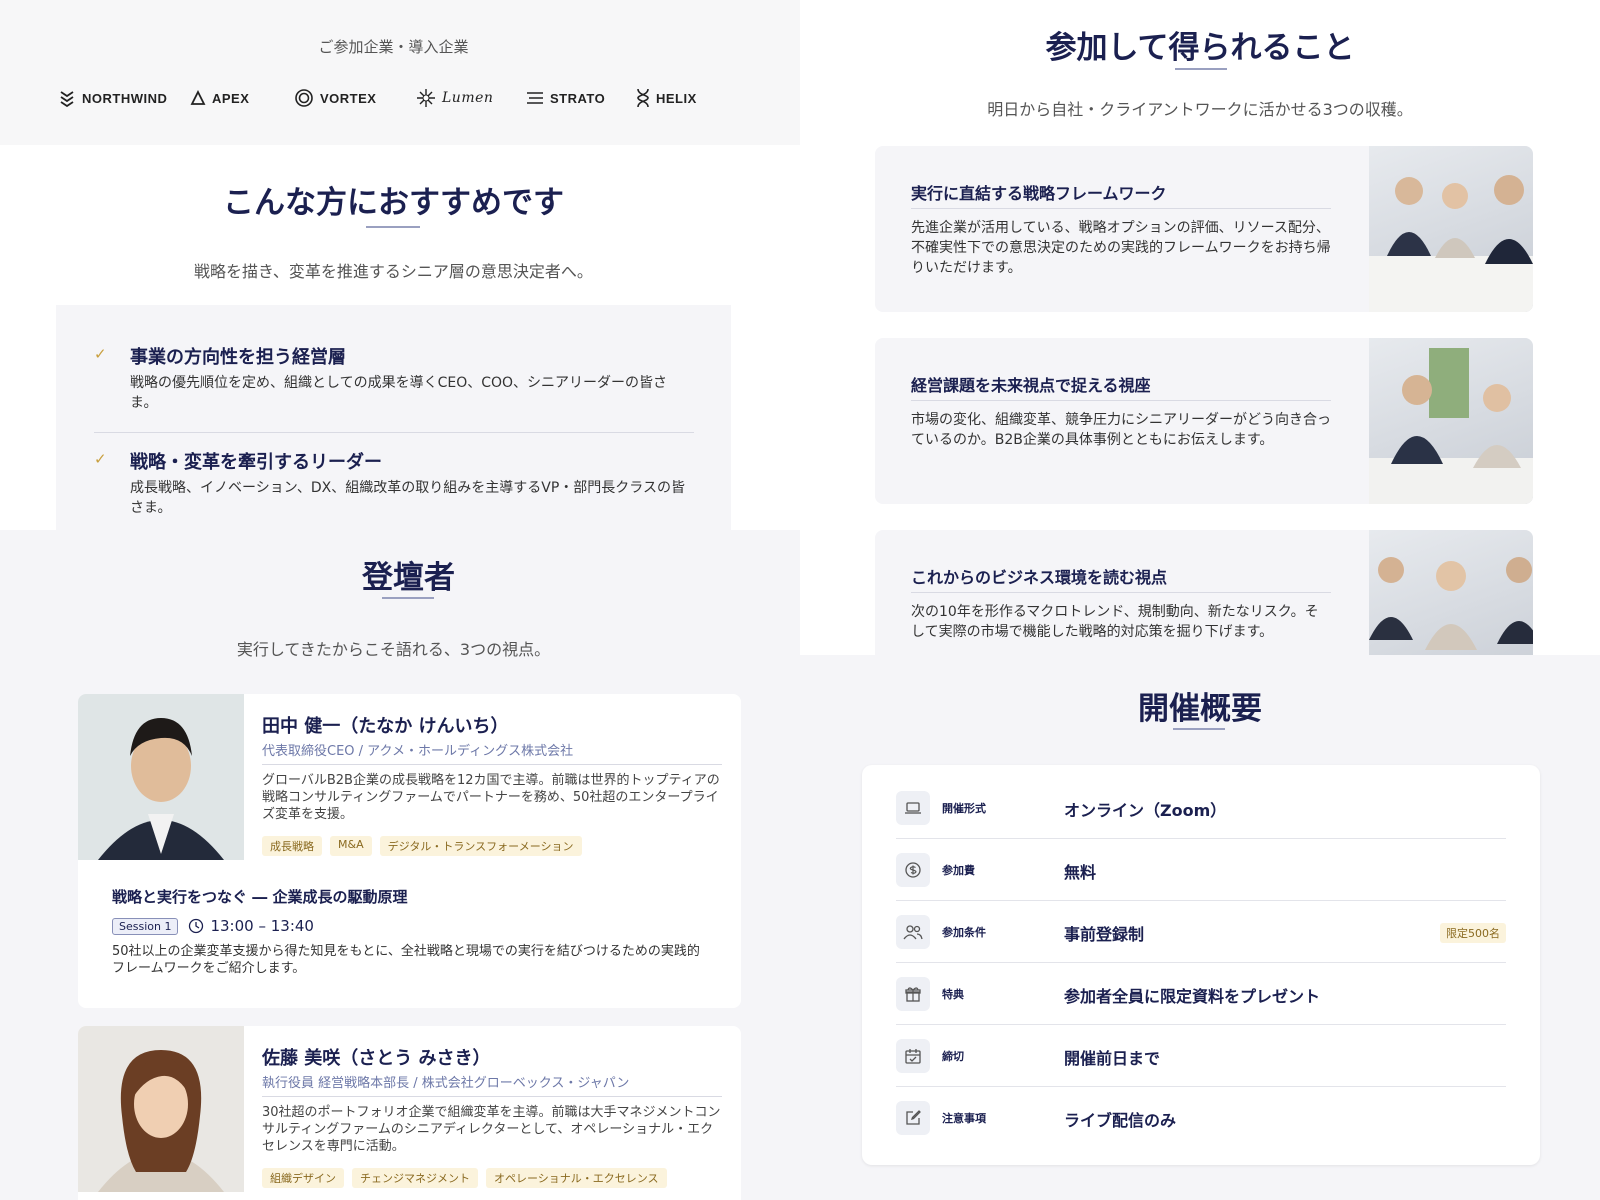  I want to click on tag: チェンジマネジメント, so click(415, 1178).